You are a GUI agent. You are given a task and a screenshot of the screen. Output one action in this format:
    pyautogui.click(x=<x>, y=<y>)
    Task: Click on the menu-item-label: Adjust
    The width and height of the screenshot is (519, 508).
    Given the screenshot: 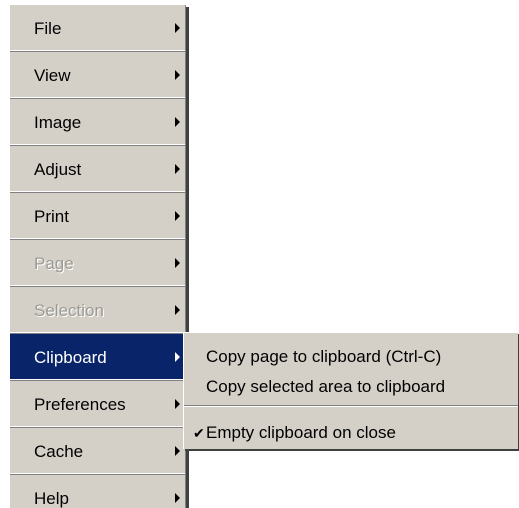 What is the action you would take?
    pyautogui.click(x=58, y=169)
    